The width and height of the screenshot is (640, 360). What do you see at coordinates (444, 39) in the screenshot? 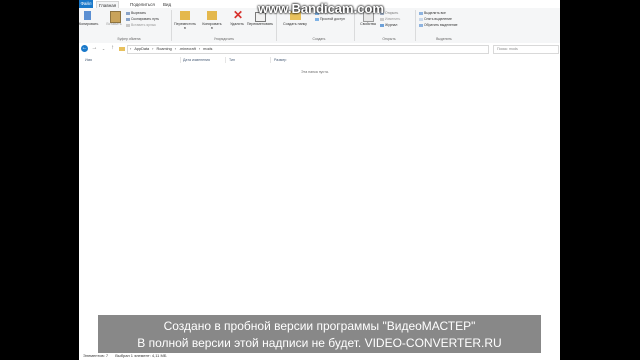
I see `group-select-label: Выделить` at bounding box center [444, 39].